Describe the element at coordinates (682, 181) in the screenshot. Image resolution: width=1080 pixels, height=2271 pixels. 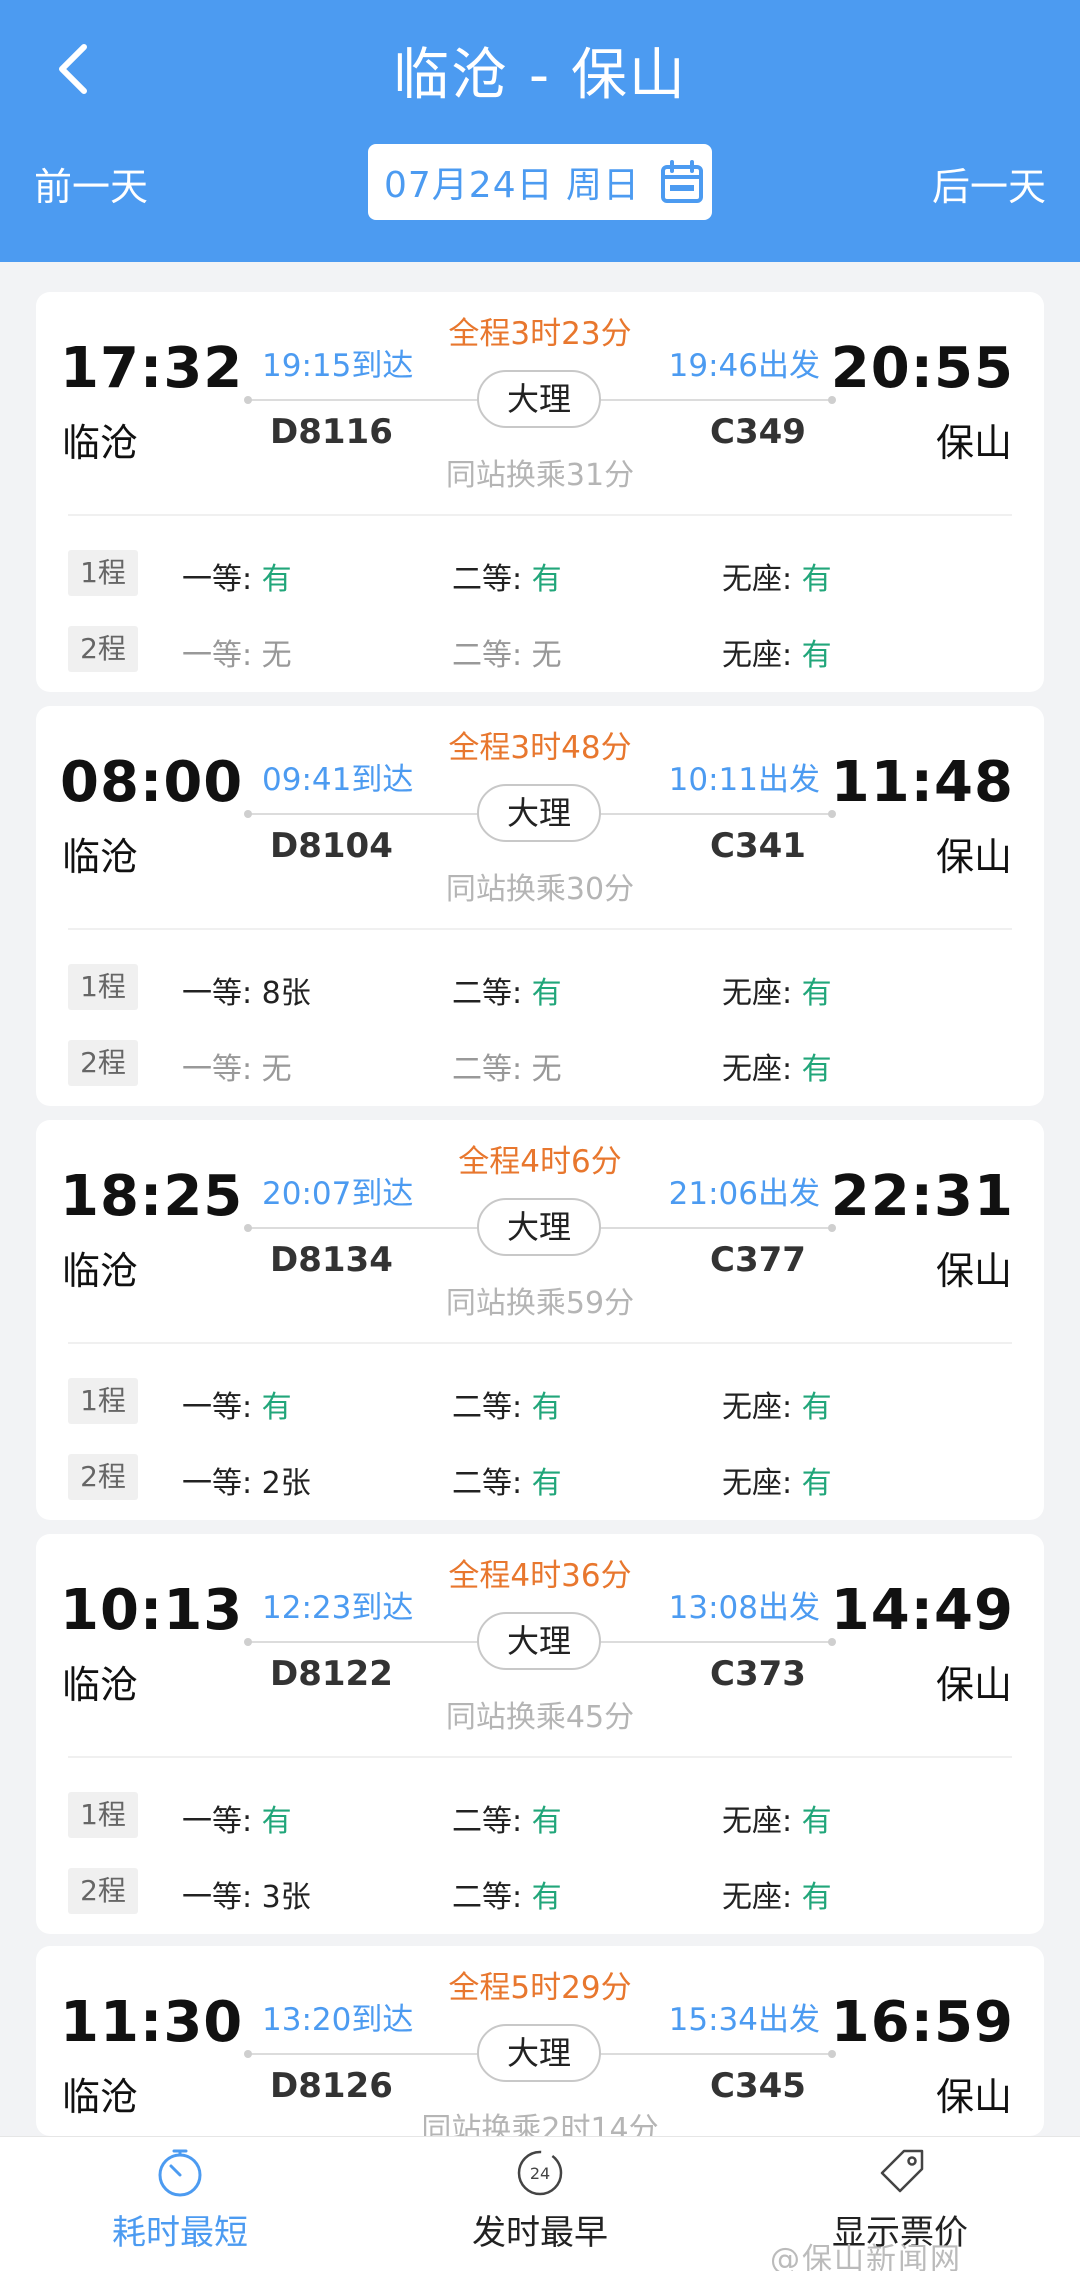
I see `calendar-icon` at that location.